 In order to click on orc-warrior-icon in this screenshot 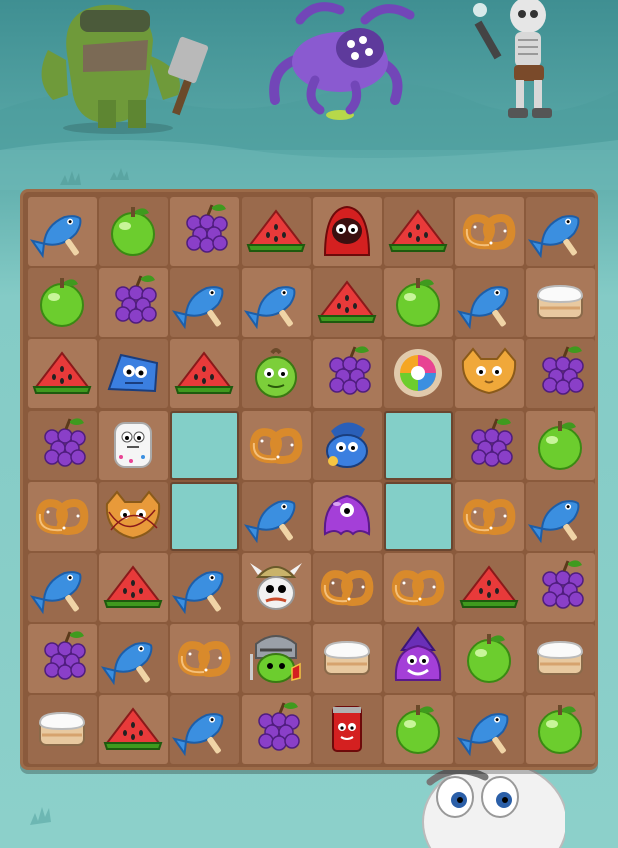, I will do `click(125, 69)`.